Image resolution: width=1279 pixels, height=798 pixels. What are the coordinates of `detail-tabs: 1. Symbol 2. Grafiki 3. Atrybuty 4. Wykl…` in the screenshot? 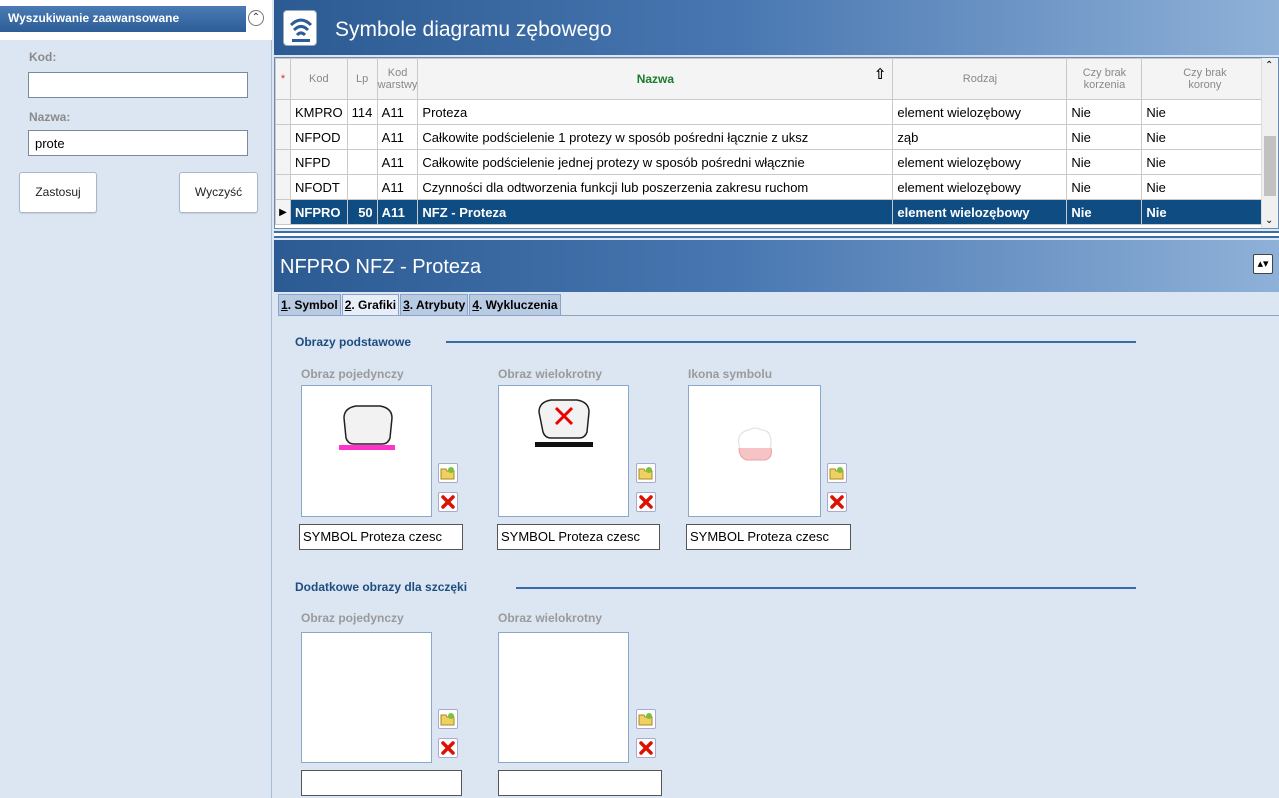 It's located at (420, 305).